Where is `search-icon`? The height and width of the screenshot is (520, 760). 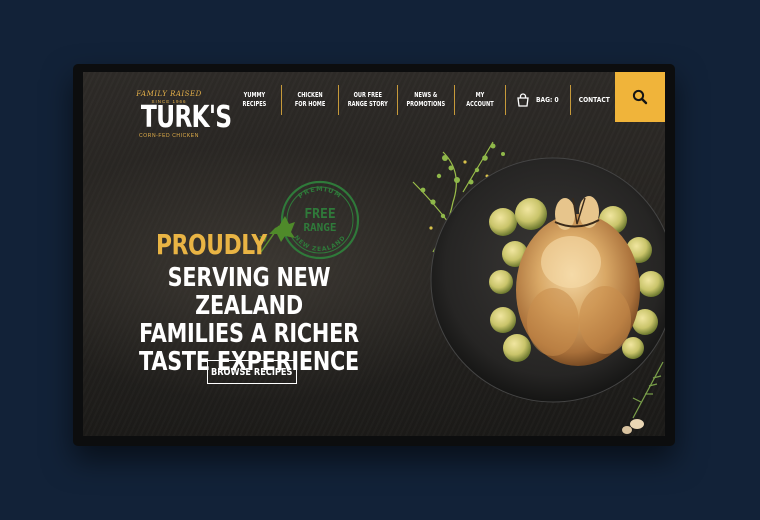
search-icon is located at coordinates (640, 97).